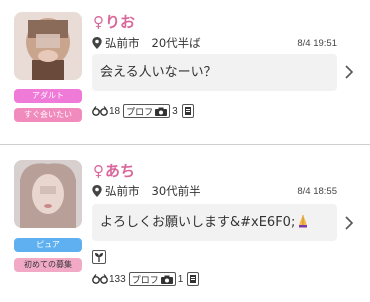 The width and height of the screenshot is (370, 302). Describe the element at coordinates (48, 115) in the screenshot. I see `tag-want-to-meet-now: すぐ会いたい` at that location.